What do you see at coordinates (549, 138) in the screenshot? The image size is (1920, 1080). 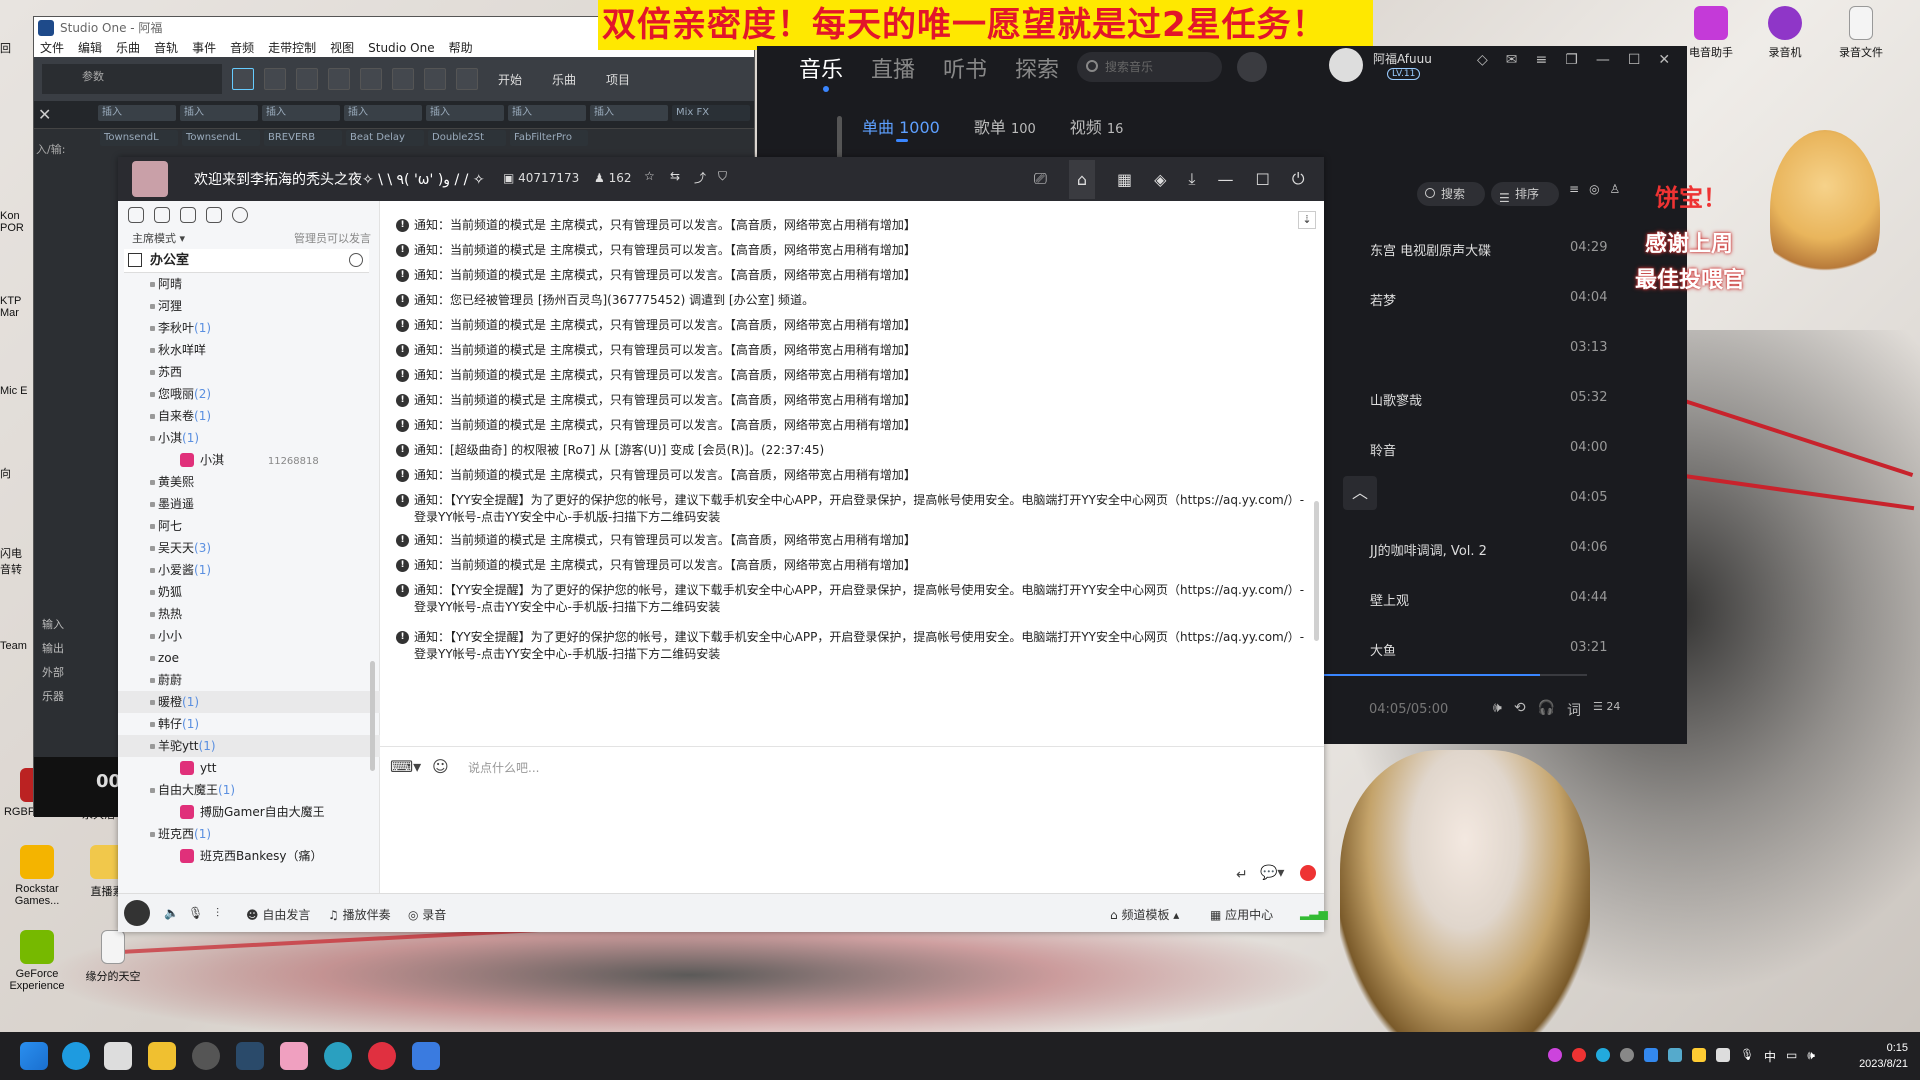 I see `plugin-slot: FabFilterPro` at bounding box center [549, 138].